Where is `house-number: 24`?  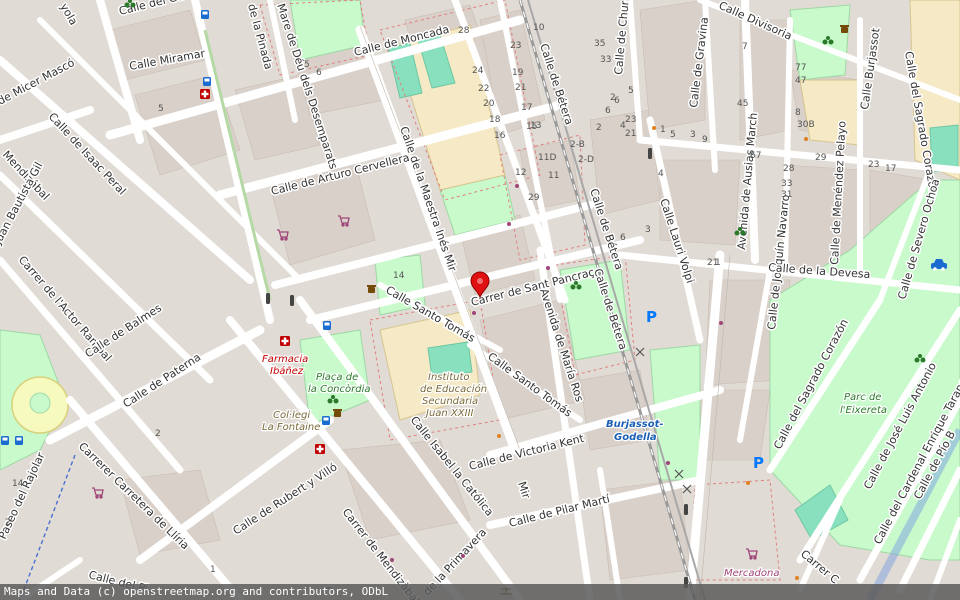
house-number: 24 is located at coordinates (478, 71).